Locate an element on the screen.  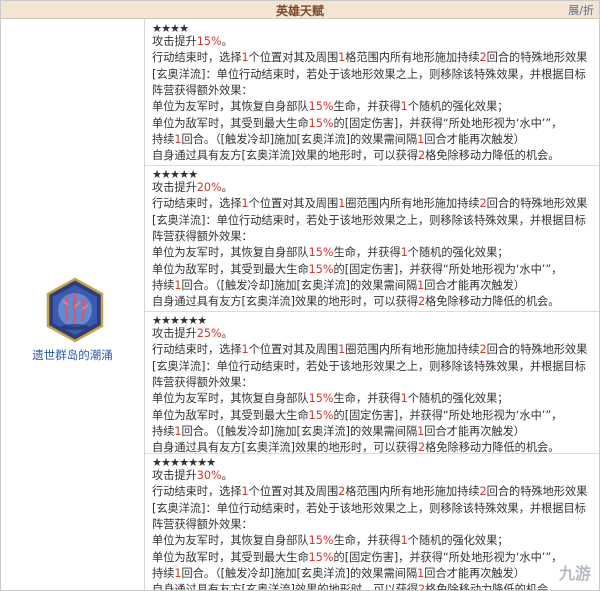
talent-text-line: 攻击提升20%。 is located at coordinates (192, 187).